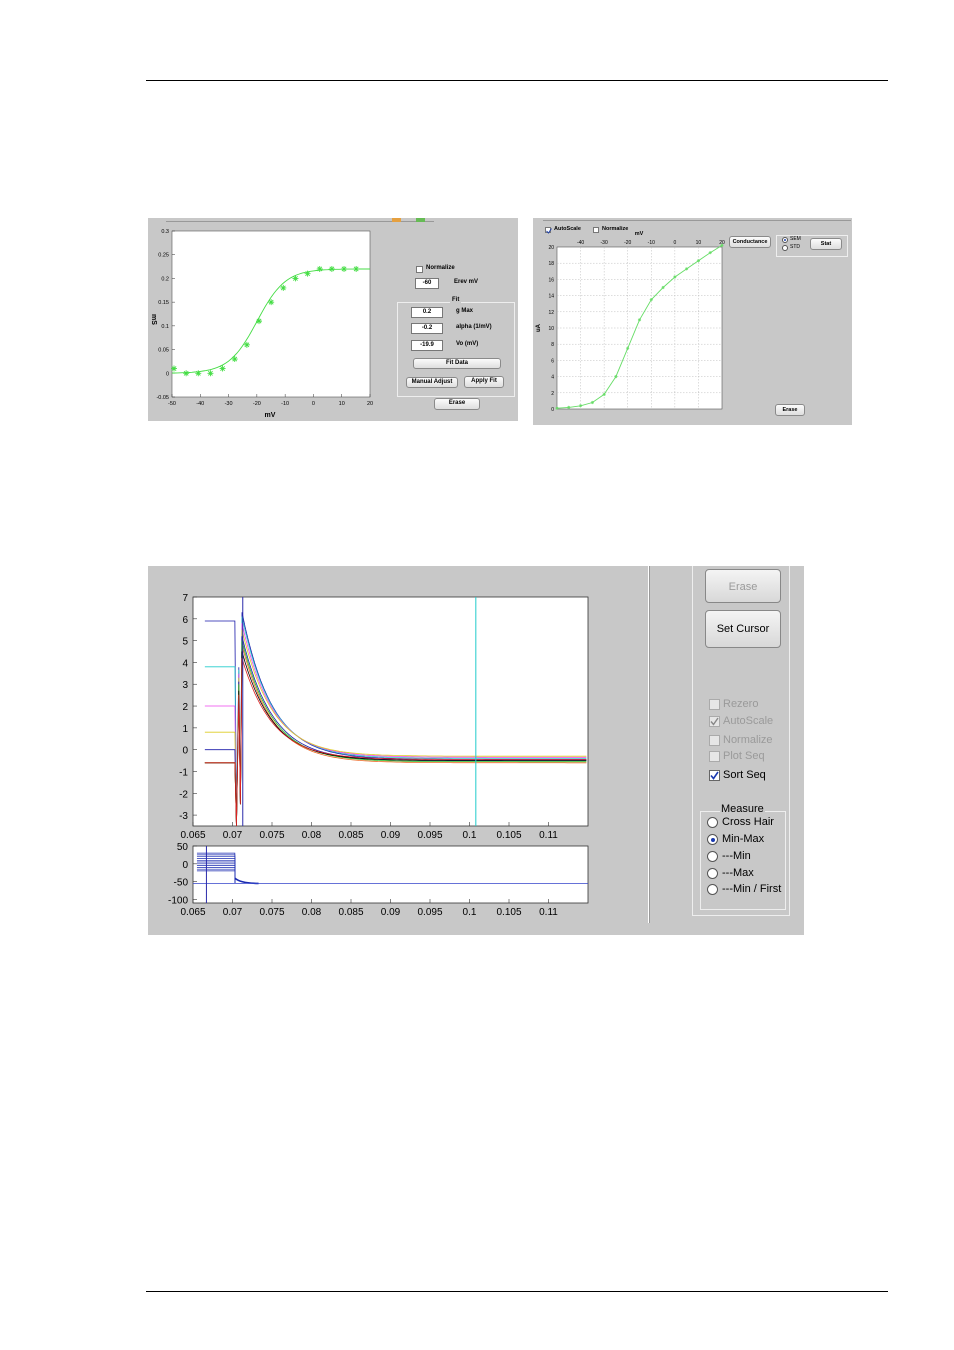 The height and width of the screenshot is (1350, 954). What do you see at coordinates (714, 704) in the screenshot?
I see `rezero-checkbox` at bounding box center [714, 704].